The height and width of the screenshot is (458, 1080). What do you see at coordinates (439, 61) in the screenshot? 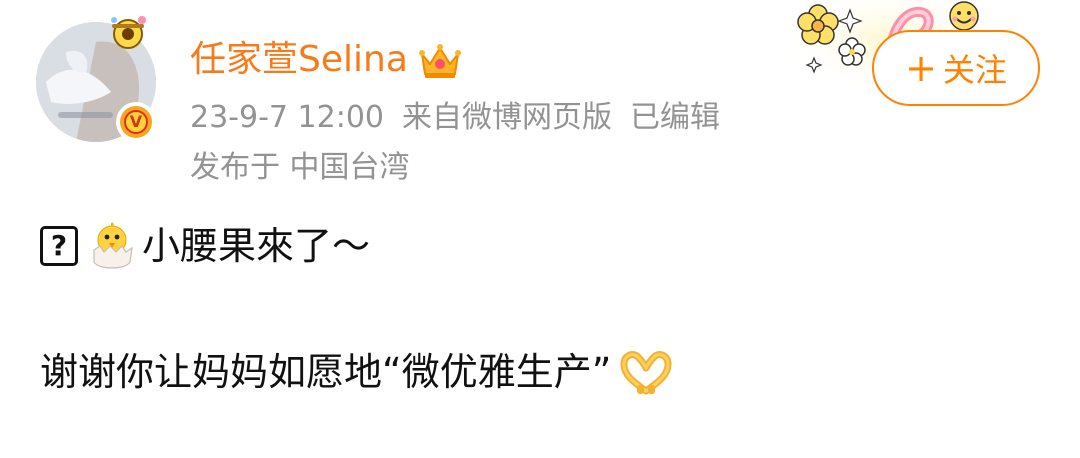
I see `crown-icon` at bounding box center [439, 61].